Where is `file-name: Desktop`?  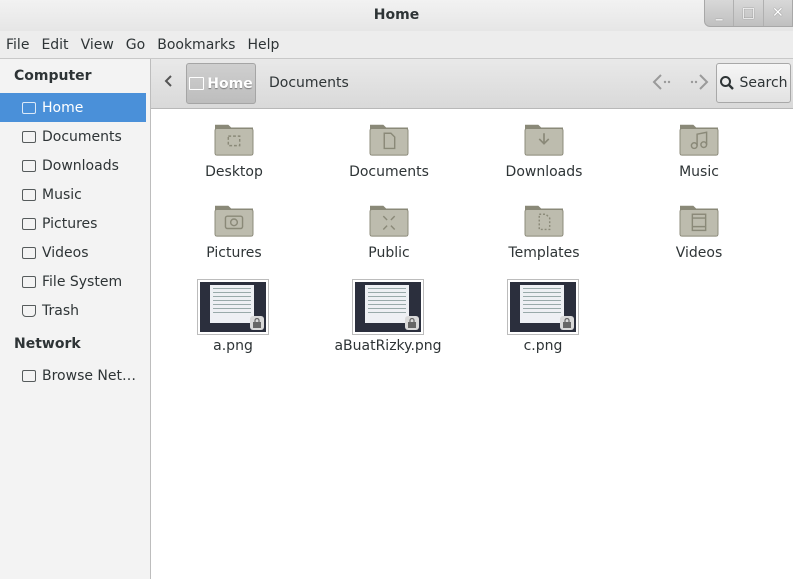
file-name: Desktop is located at coordinates (234, 172).